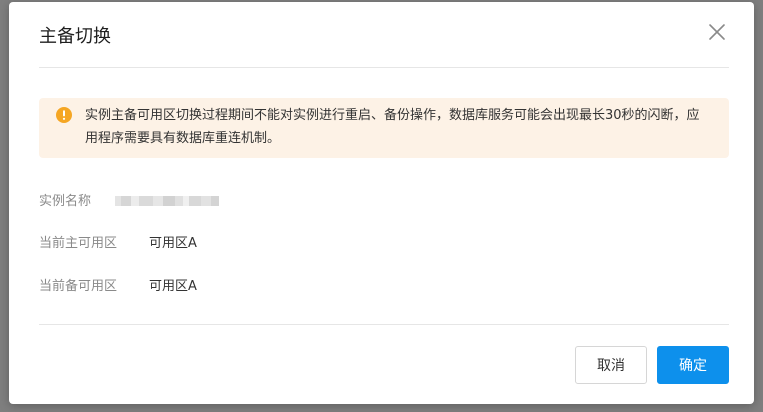  Describe the element at coordinates (611, 365) in the screenshot. I see `cancel-button: 取消` at that location.